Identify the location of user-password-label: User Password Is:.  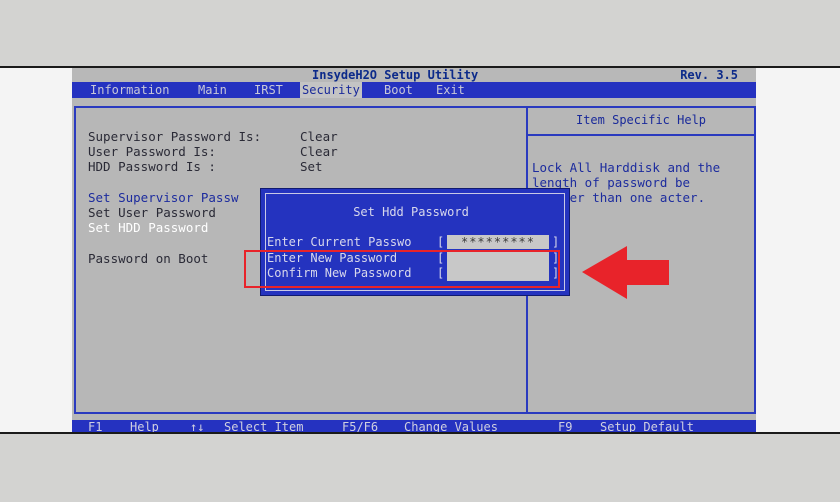
(152, 151).